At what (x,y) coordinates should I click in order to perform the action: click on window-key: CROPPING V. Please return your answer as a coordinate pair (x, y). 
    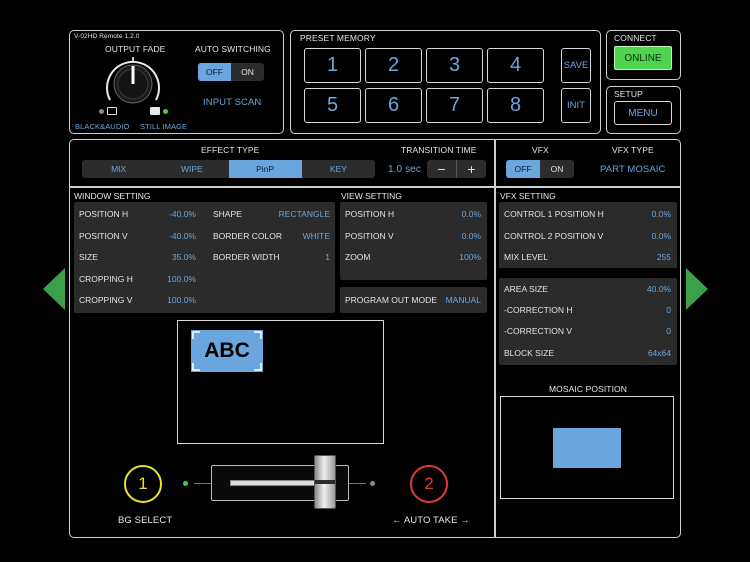
    Looking at the image, I should click on (106, 300).